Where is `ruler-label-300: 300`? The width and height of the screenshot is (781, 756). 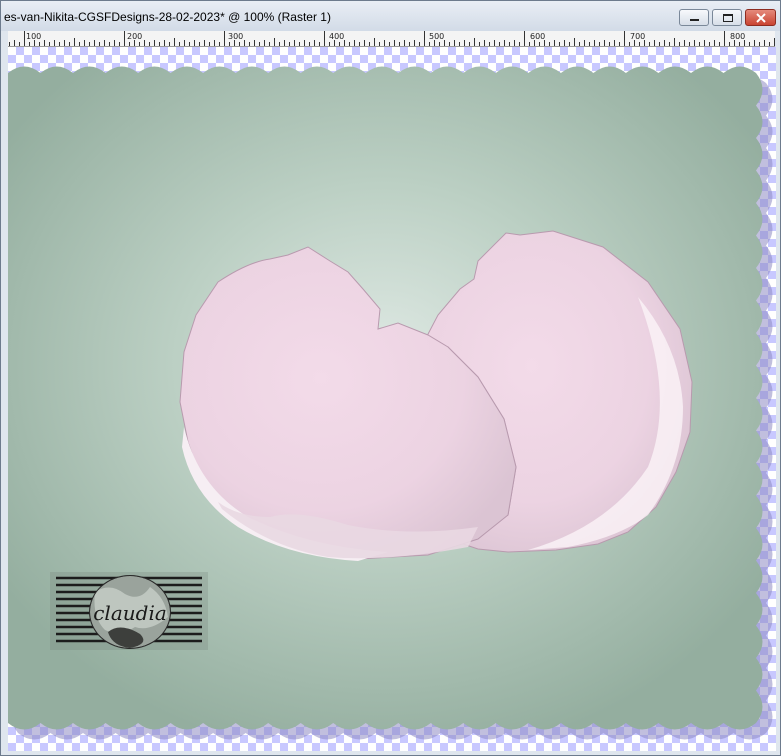
ruler-label-300: 300 is located at coordinates (236, 36).